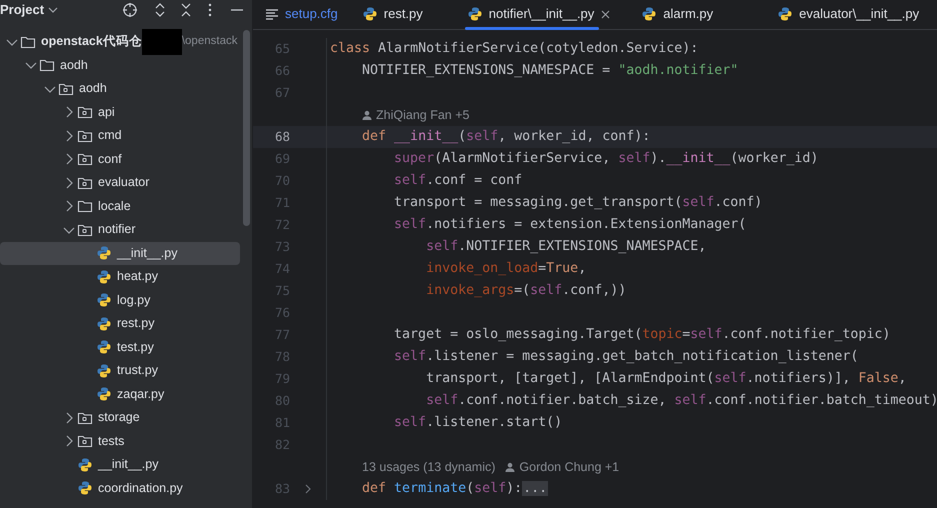 Image resolution: width=937 pixels, height=508 pixels. I want to click on code-line: class AlarmNotifierService(cotyledon.Service):, so click(513, 49).